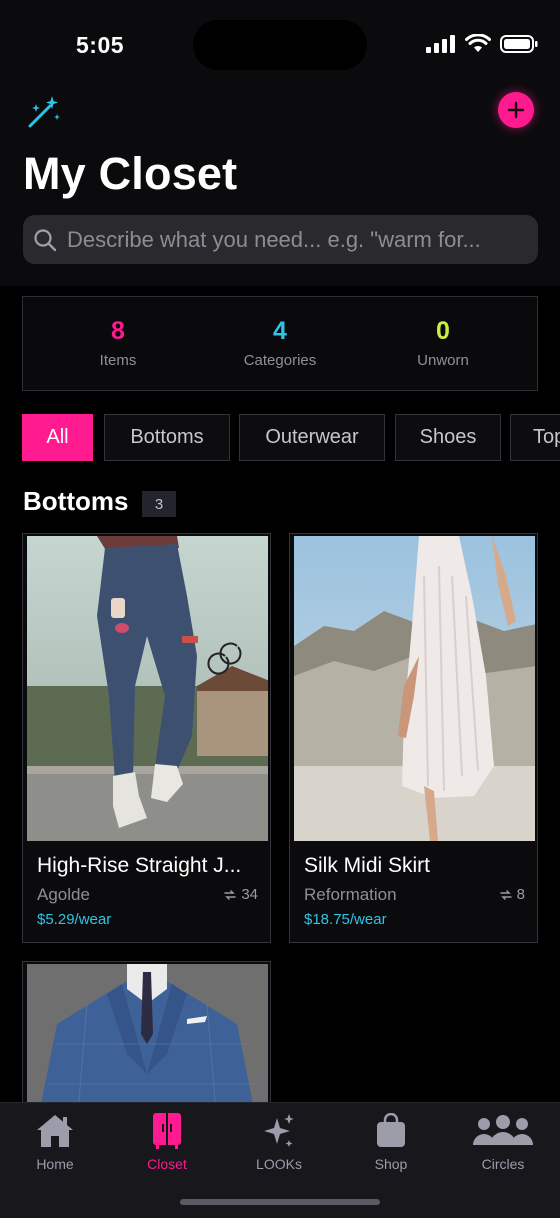  What do you see at coordinates (100, 45) in the screenshot?
I see `status-time: 5:05` at bounding box center [100, 45].